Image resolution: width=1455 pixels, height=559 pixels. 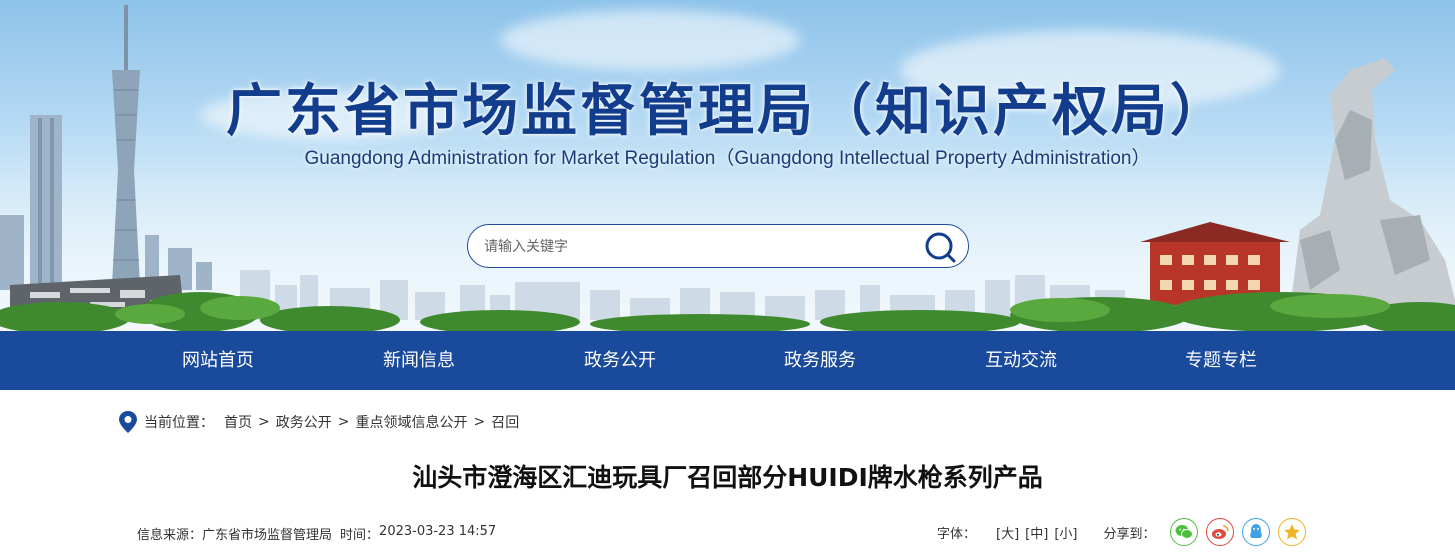 I want to click on font-size-large-button: [大], so click(x=1007, y=532).